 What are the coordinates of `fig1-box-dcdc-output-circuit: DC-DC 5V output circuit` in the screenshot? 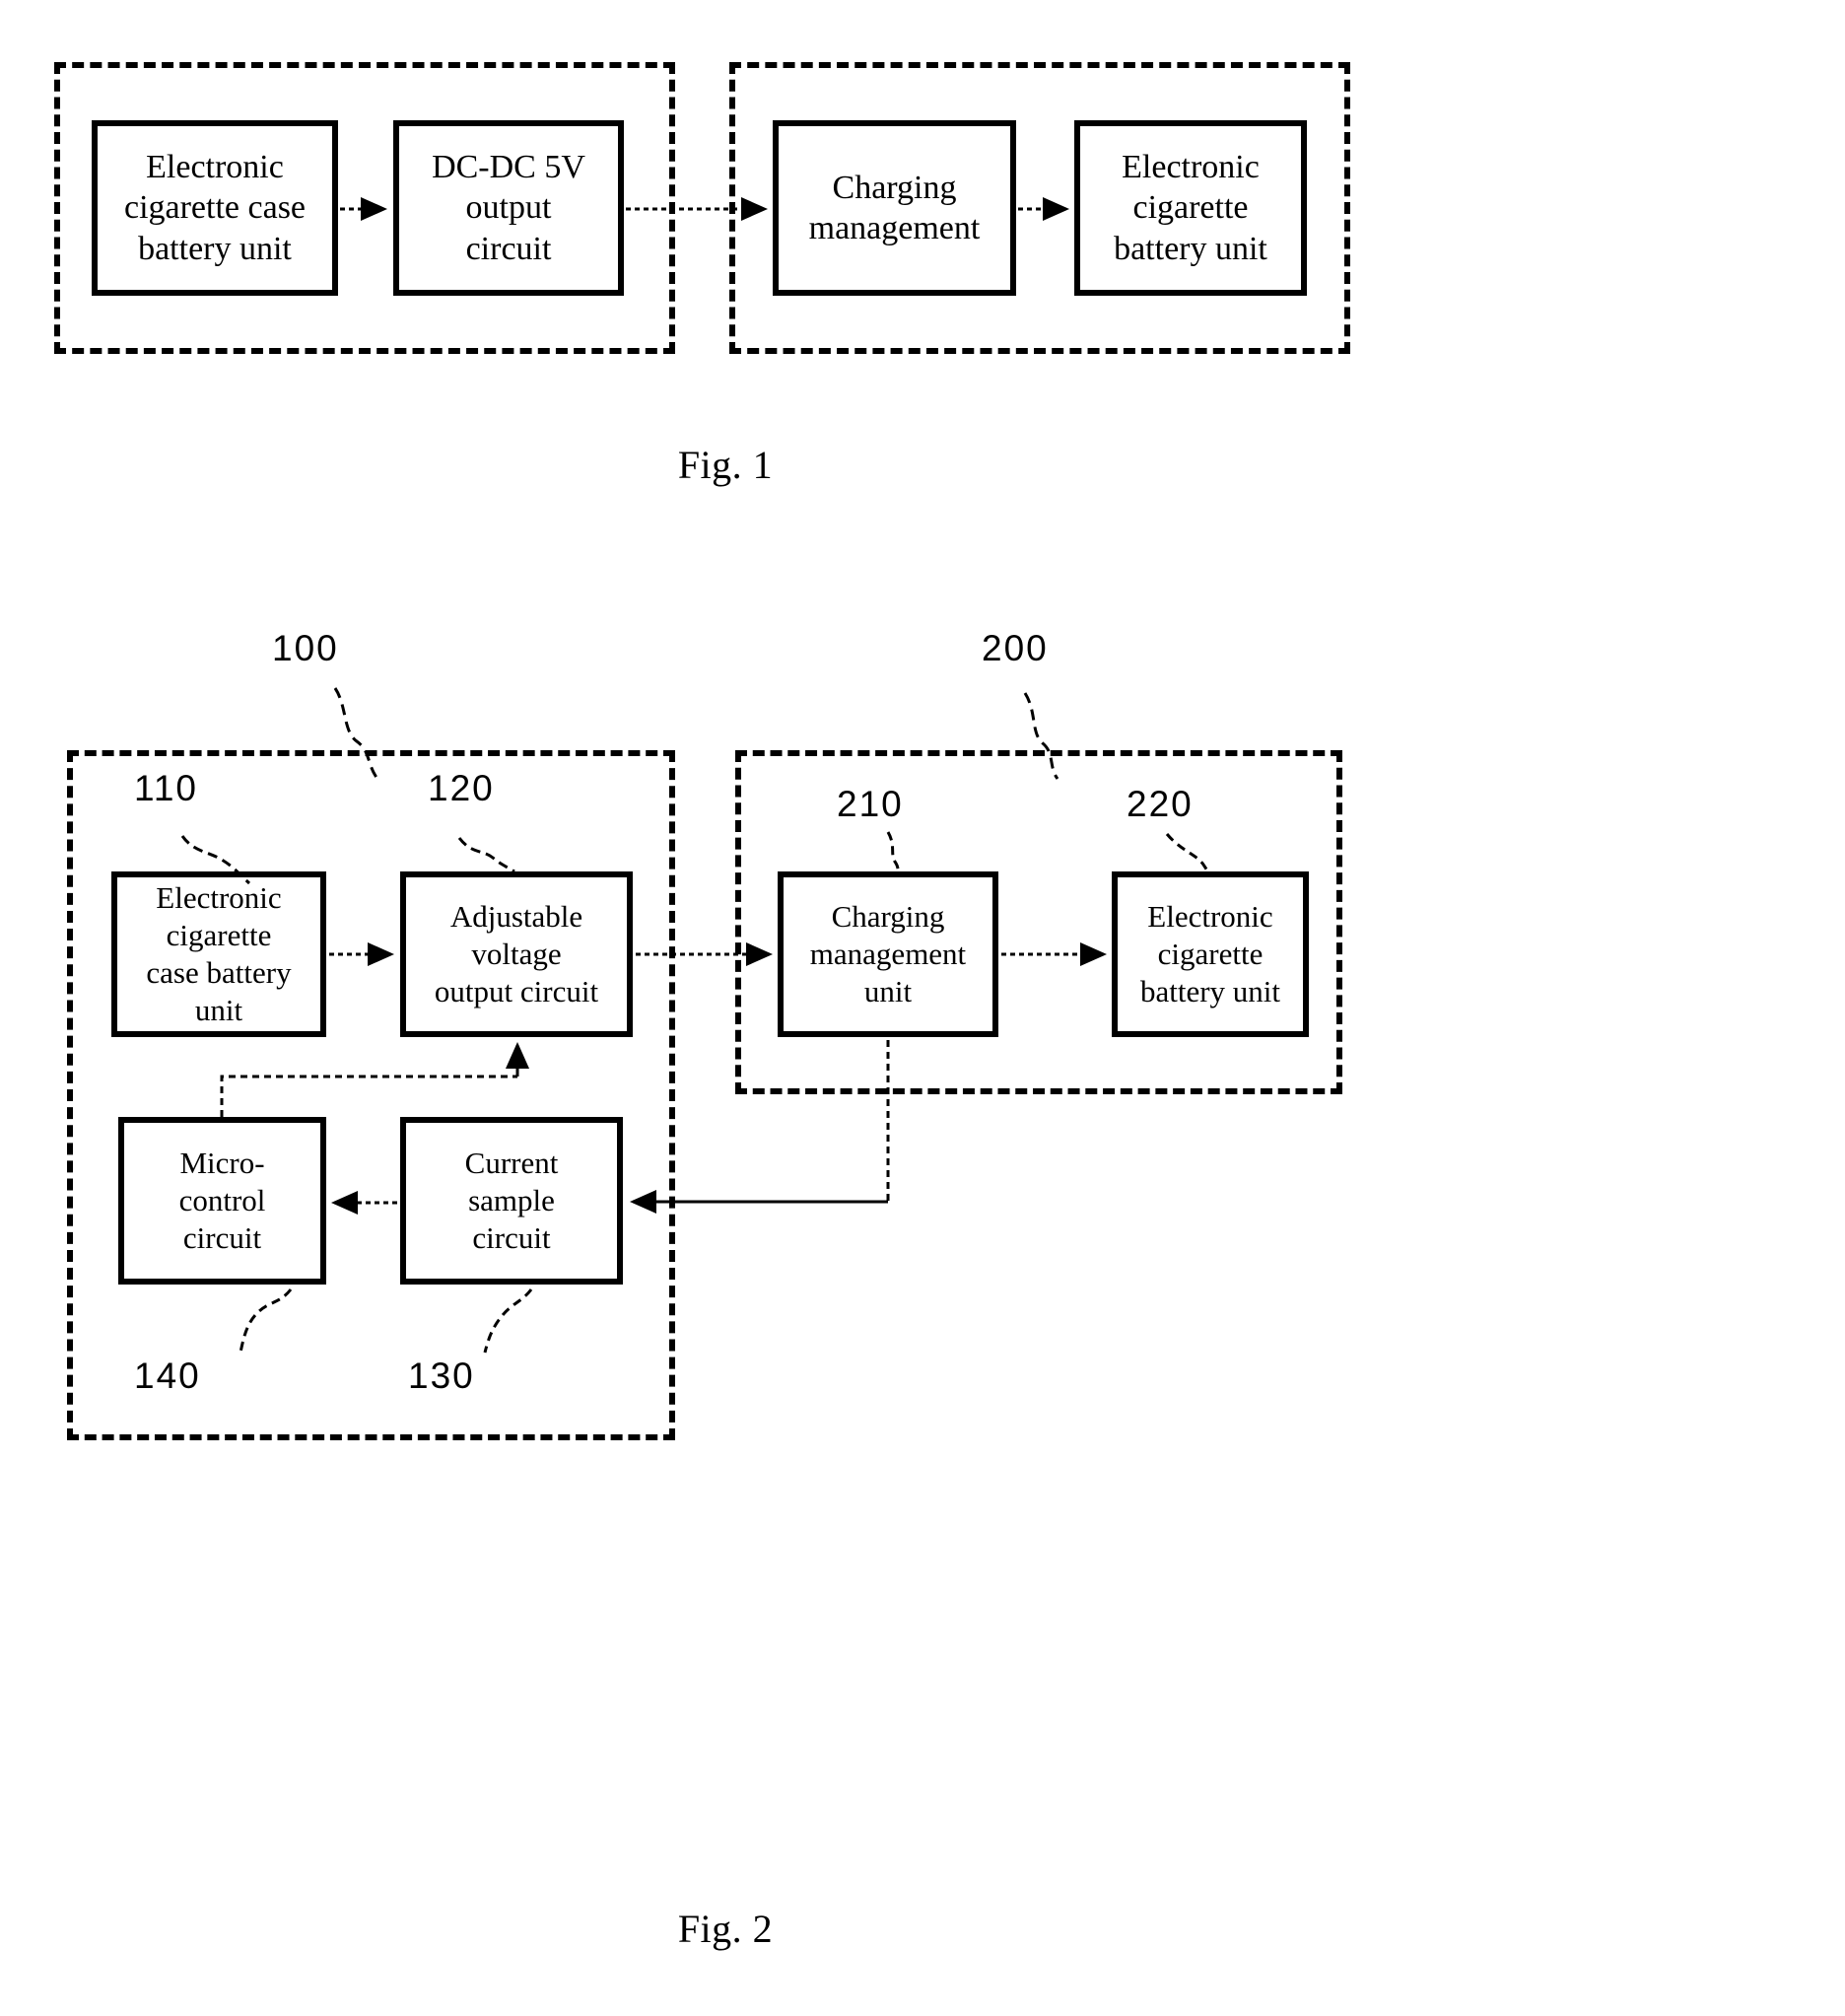 It's located at (509, 208).